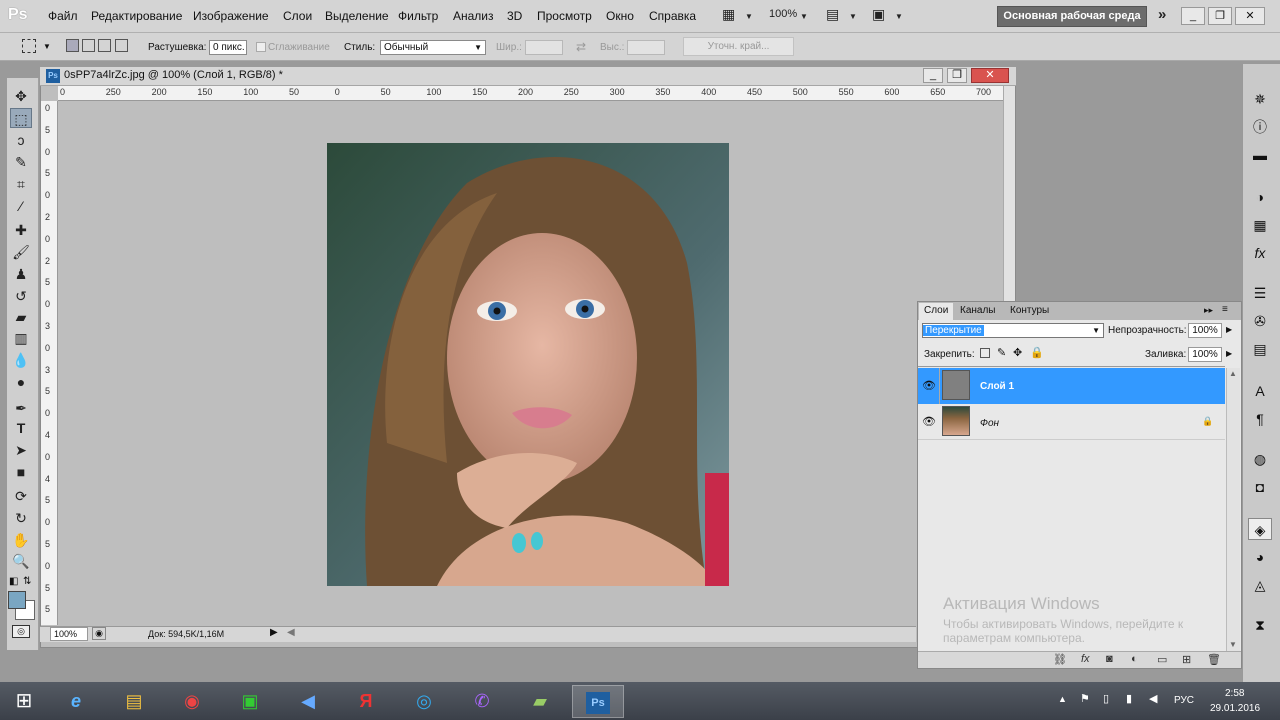 The height and width of the screenshot is (720, 1280). I want to click on arrange-icon: ▤, so click(832, 14).